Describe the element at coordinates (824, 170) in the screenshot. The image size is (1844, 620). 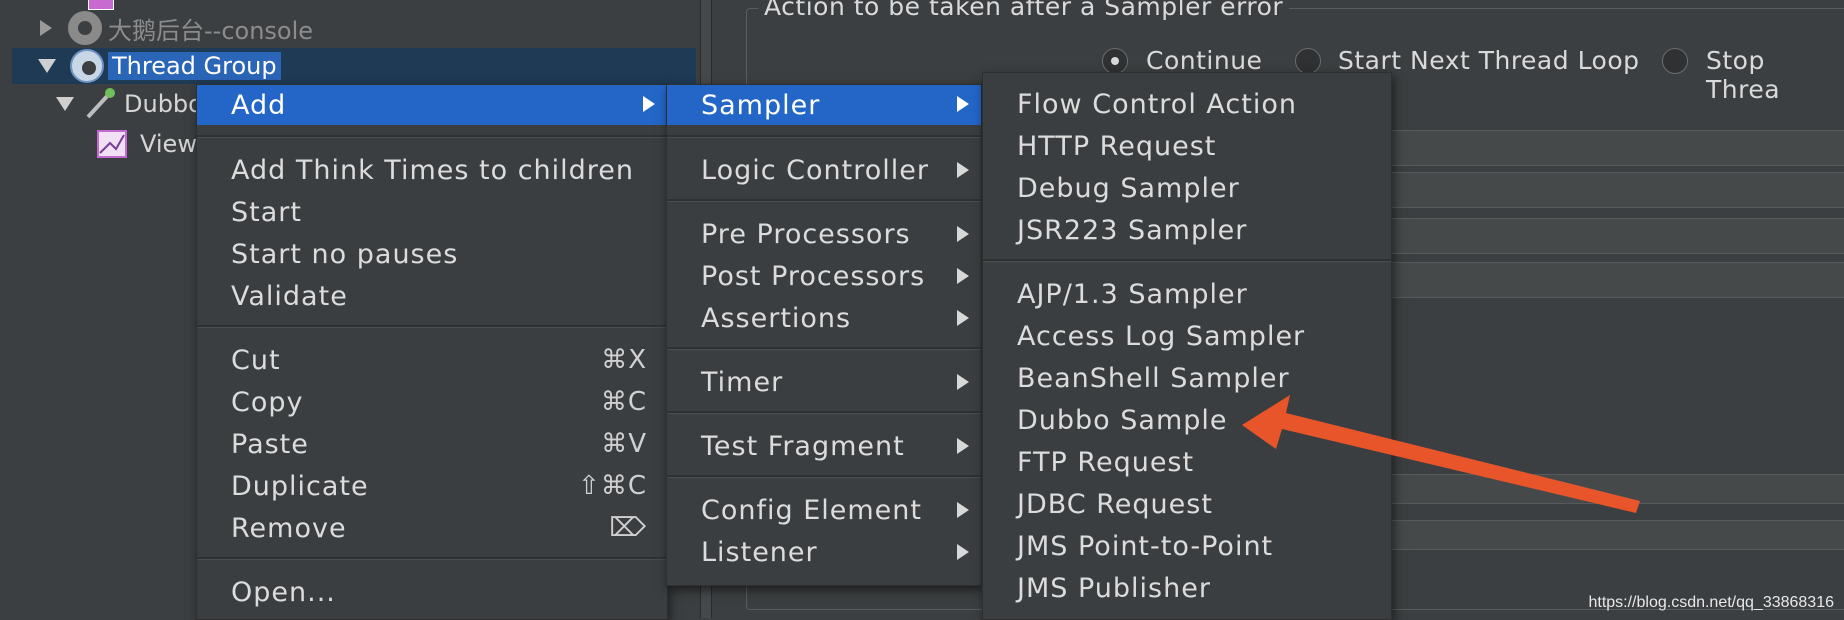
I see `submenu-item-logic-controller: Logic Controller` at that location.